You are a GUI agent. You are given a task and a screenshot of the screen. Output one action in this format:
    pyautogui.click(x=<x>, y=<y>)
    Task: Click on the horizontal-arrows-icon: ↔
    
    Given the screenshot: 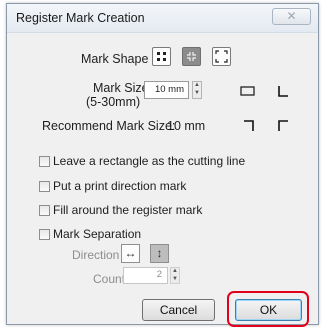 What is the action you would take?
    pyautogui.click(x=130, y=253)
    